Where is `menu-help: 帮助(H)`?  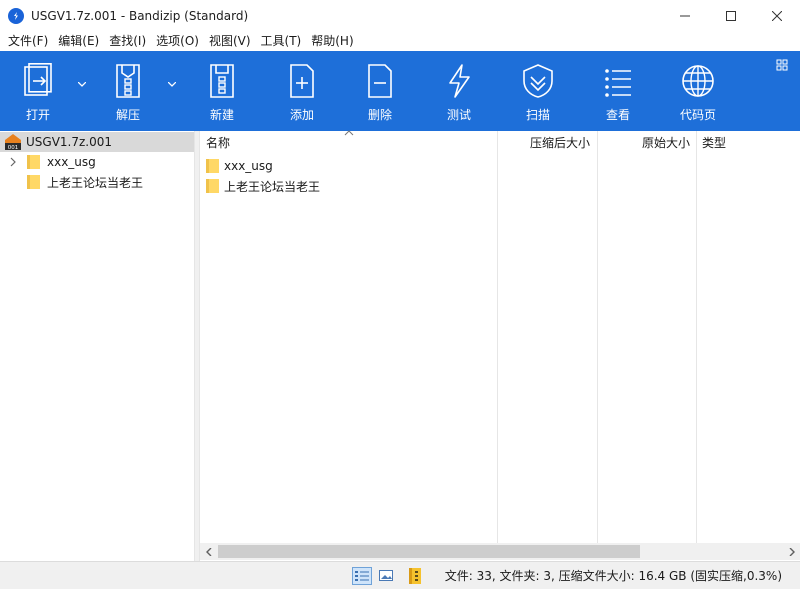
menu-help: 帮助(H) is located at coordinates (332, 41).